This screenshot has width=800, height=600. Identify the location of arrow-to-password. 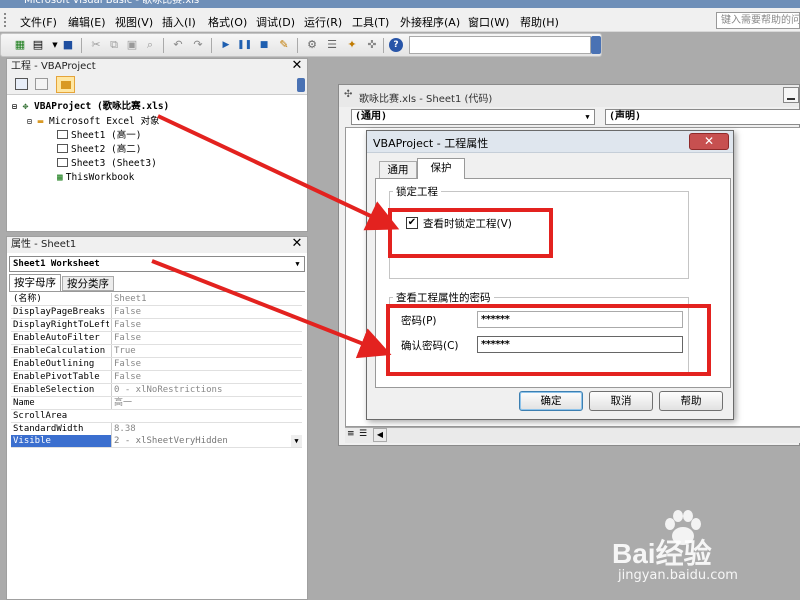
(271, 309).